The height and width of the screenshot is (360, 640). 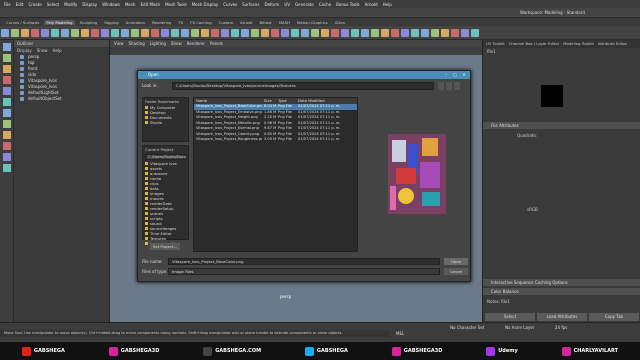 I want to click on shelf-tab-motion-graphics: Motion Graphics, so click(x=312, y=22).